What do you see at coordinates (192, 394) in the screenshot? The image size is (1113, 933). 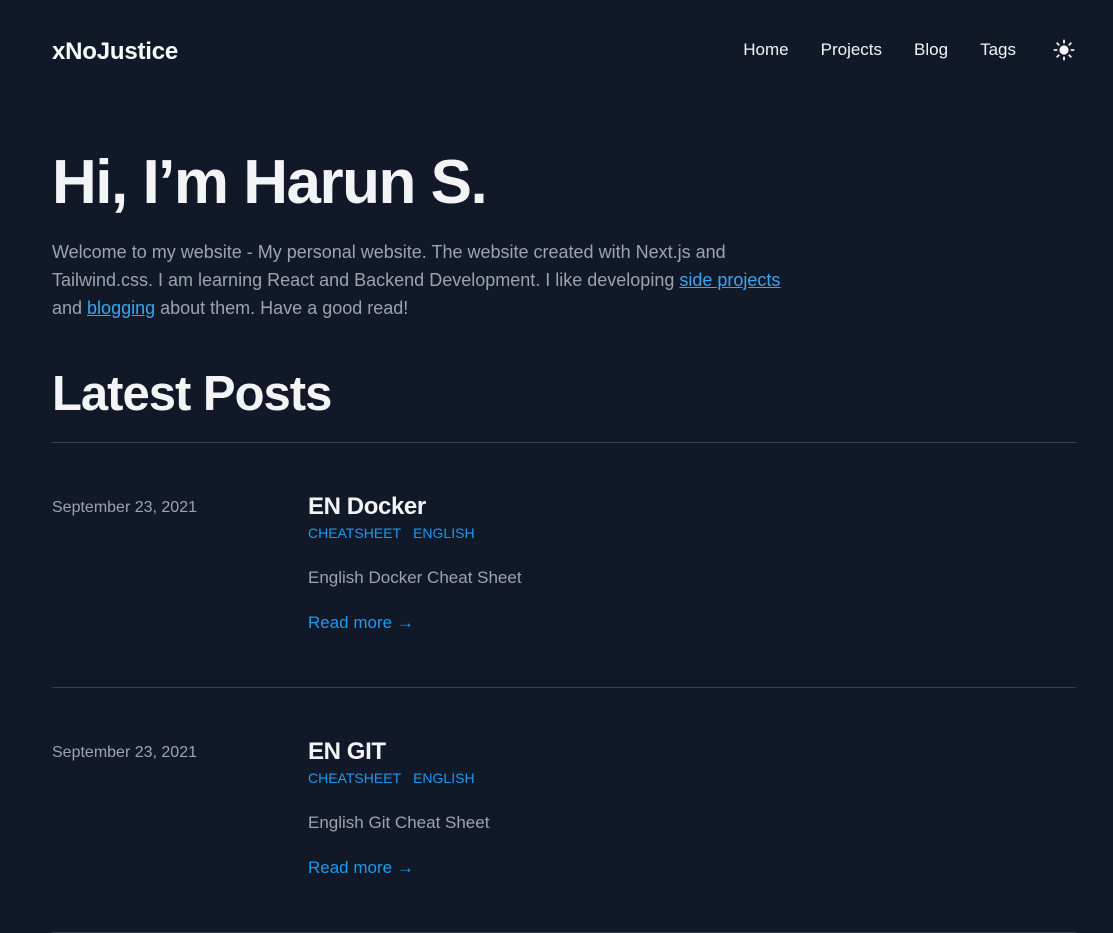 I see `latest-posts-title: Latest Posts` at bounding box center [192, 394].